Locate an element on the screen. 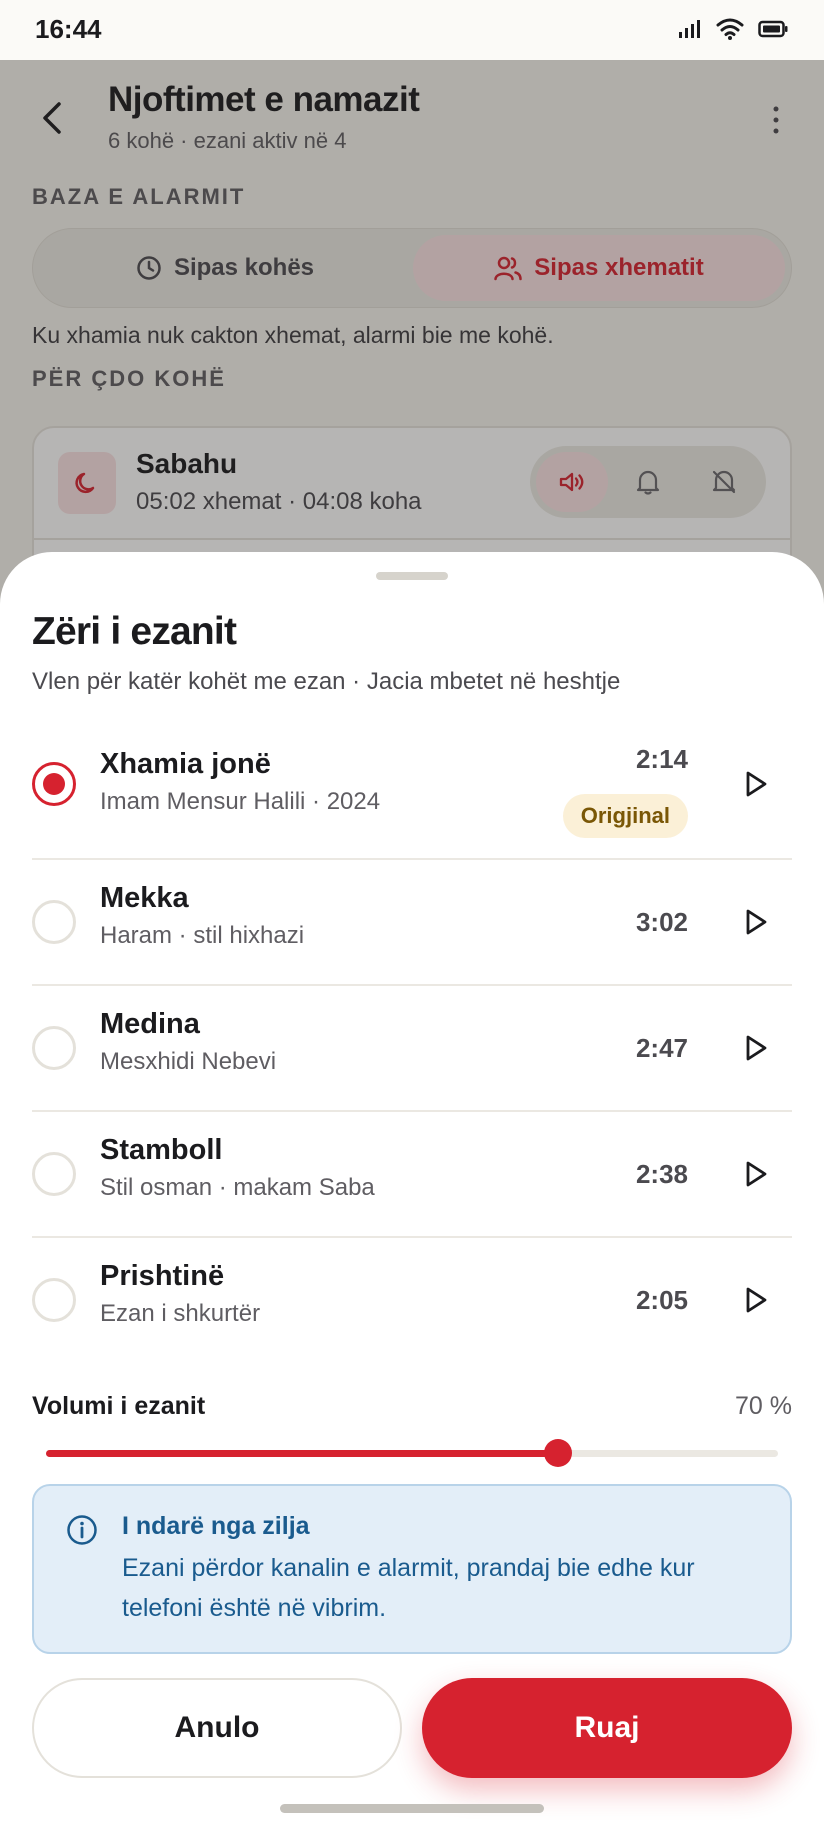 This screenshot has width=824, height=1830. sound-option-title: Xhamia jonë is located at coordinates (185, 764).